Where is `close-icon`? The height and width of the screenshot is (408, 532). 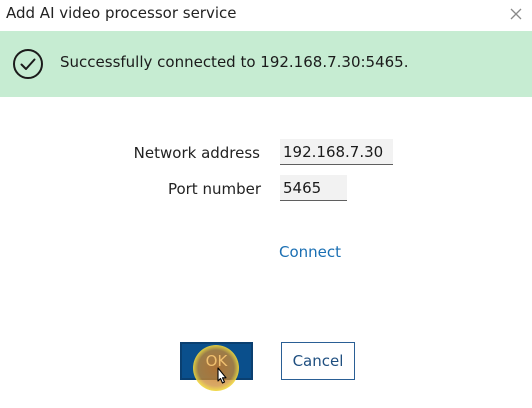 close-icon is located at coordinates (516, 14).